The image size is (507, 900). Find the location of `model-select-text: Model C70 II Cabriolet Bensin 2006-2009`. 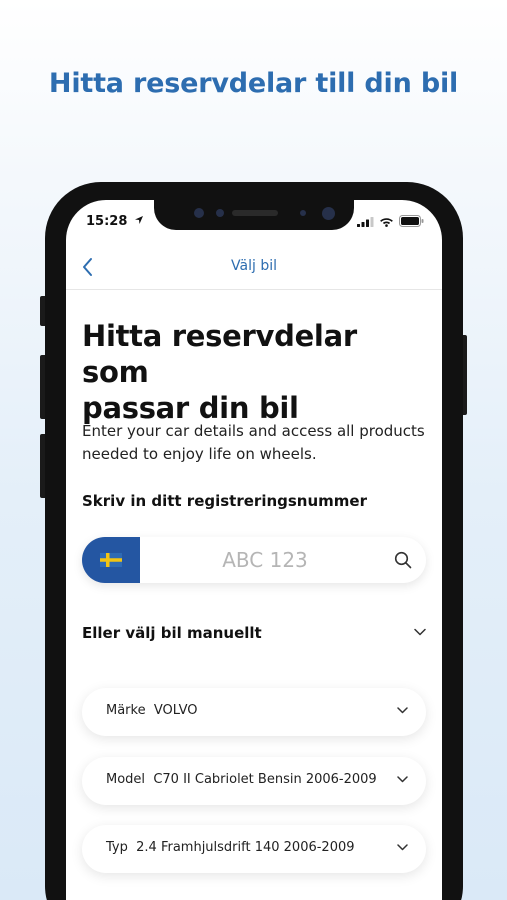

model-select-text: Model C70 II Cabriolet Bensin 2006-2009 is located at coordinates (241, 779).